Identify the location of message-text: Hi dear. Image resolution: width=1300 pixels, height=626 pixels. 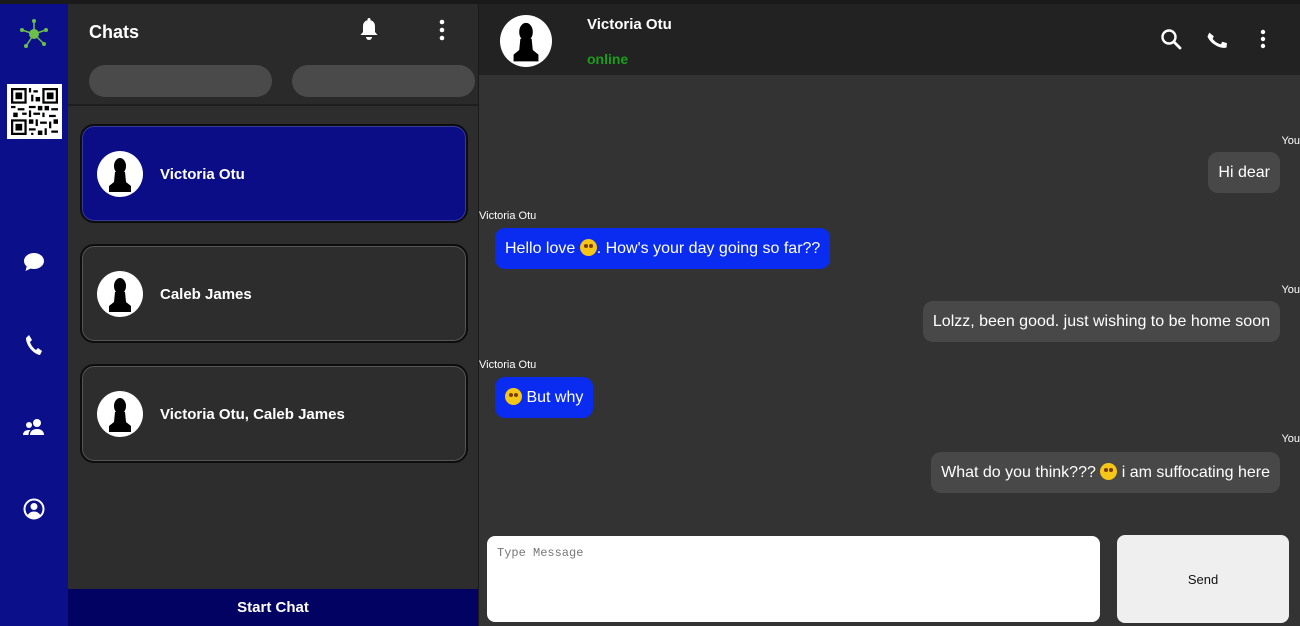
(1244, 172).